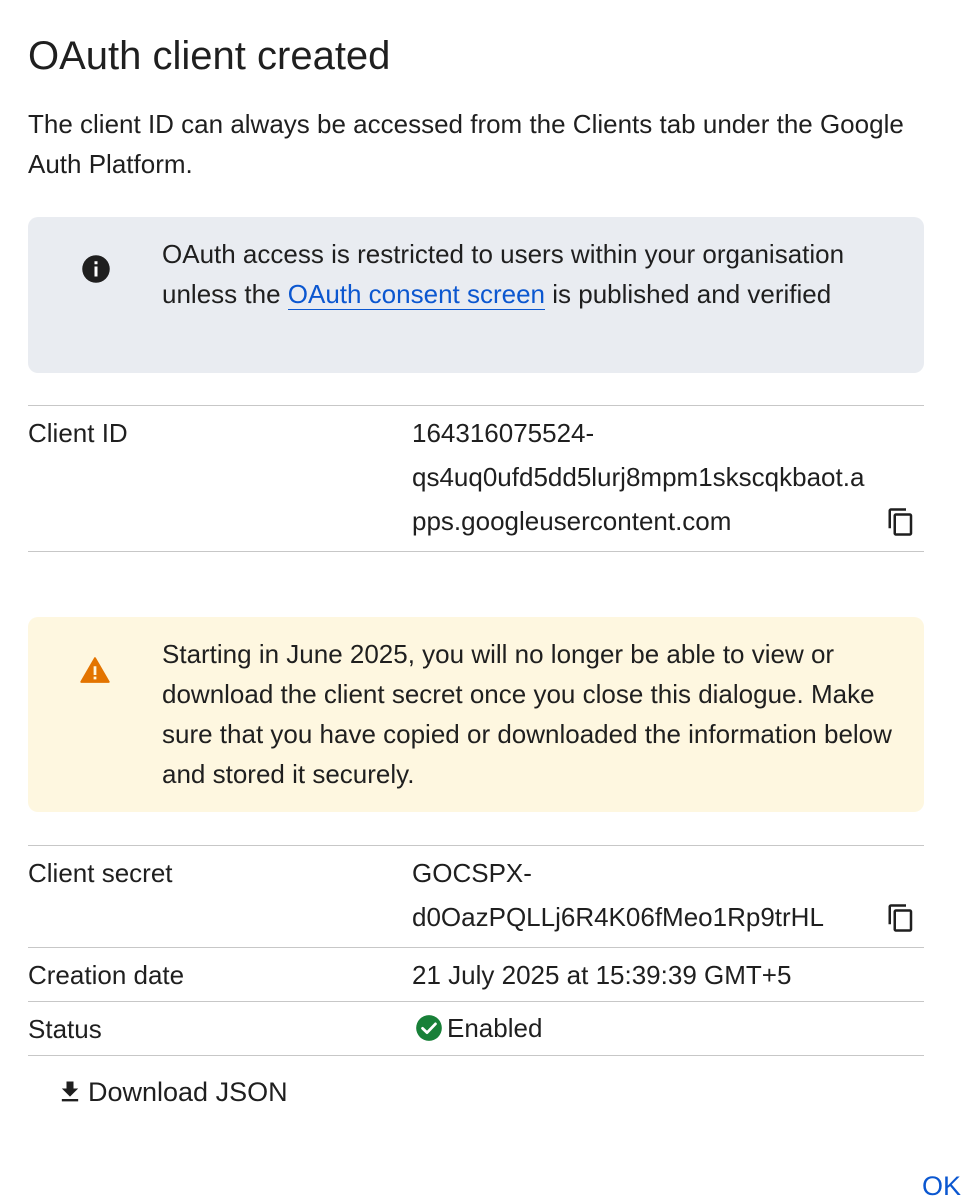  I want to click on creation-date-value: 21 July 2025 at 15:39:39 GMT+5, so click(602, 975).